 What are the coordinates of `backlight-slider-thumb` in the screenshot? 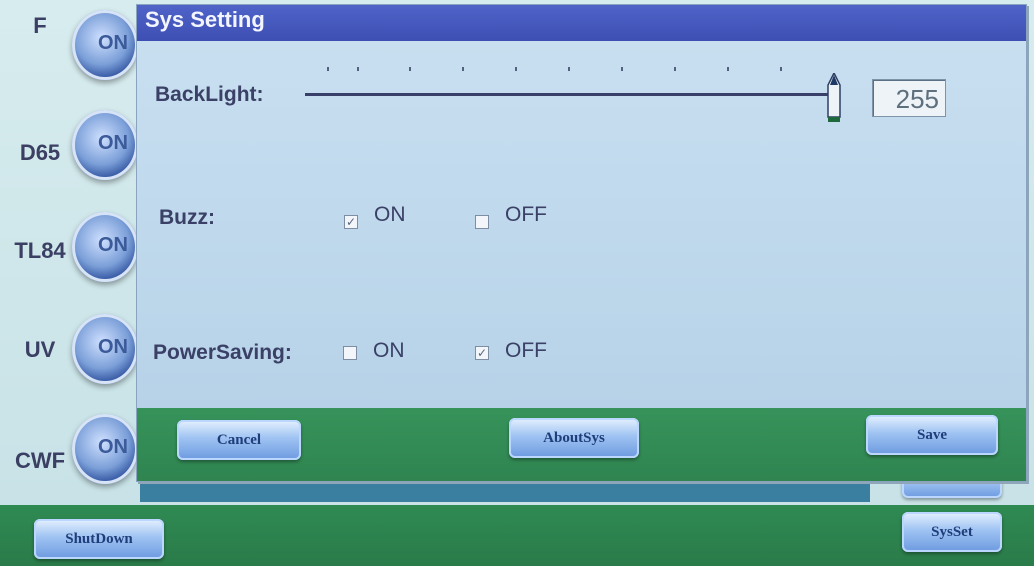 It's located at (834, 98).